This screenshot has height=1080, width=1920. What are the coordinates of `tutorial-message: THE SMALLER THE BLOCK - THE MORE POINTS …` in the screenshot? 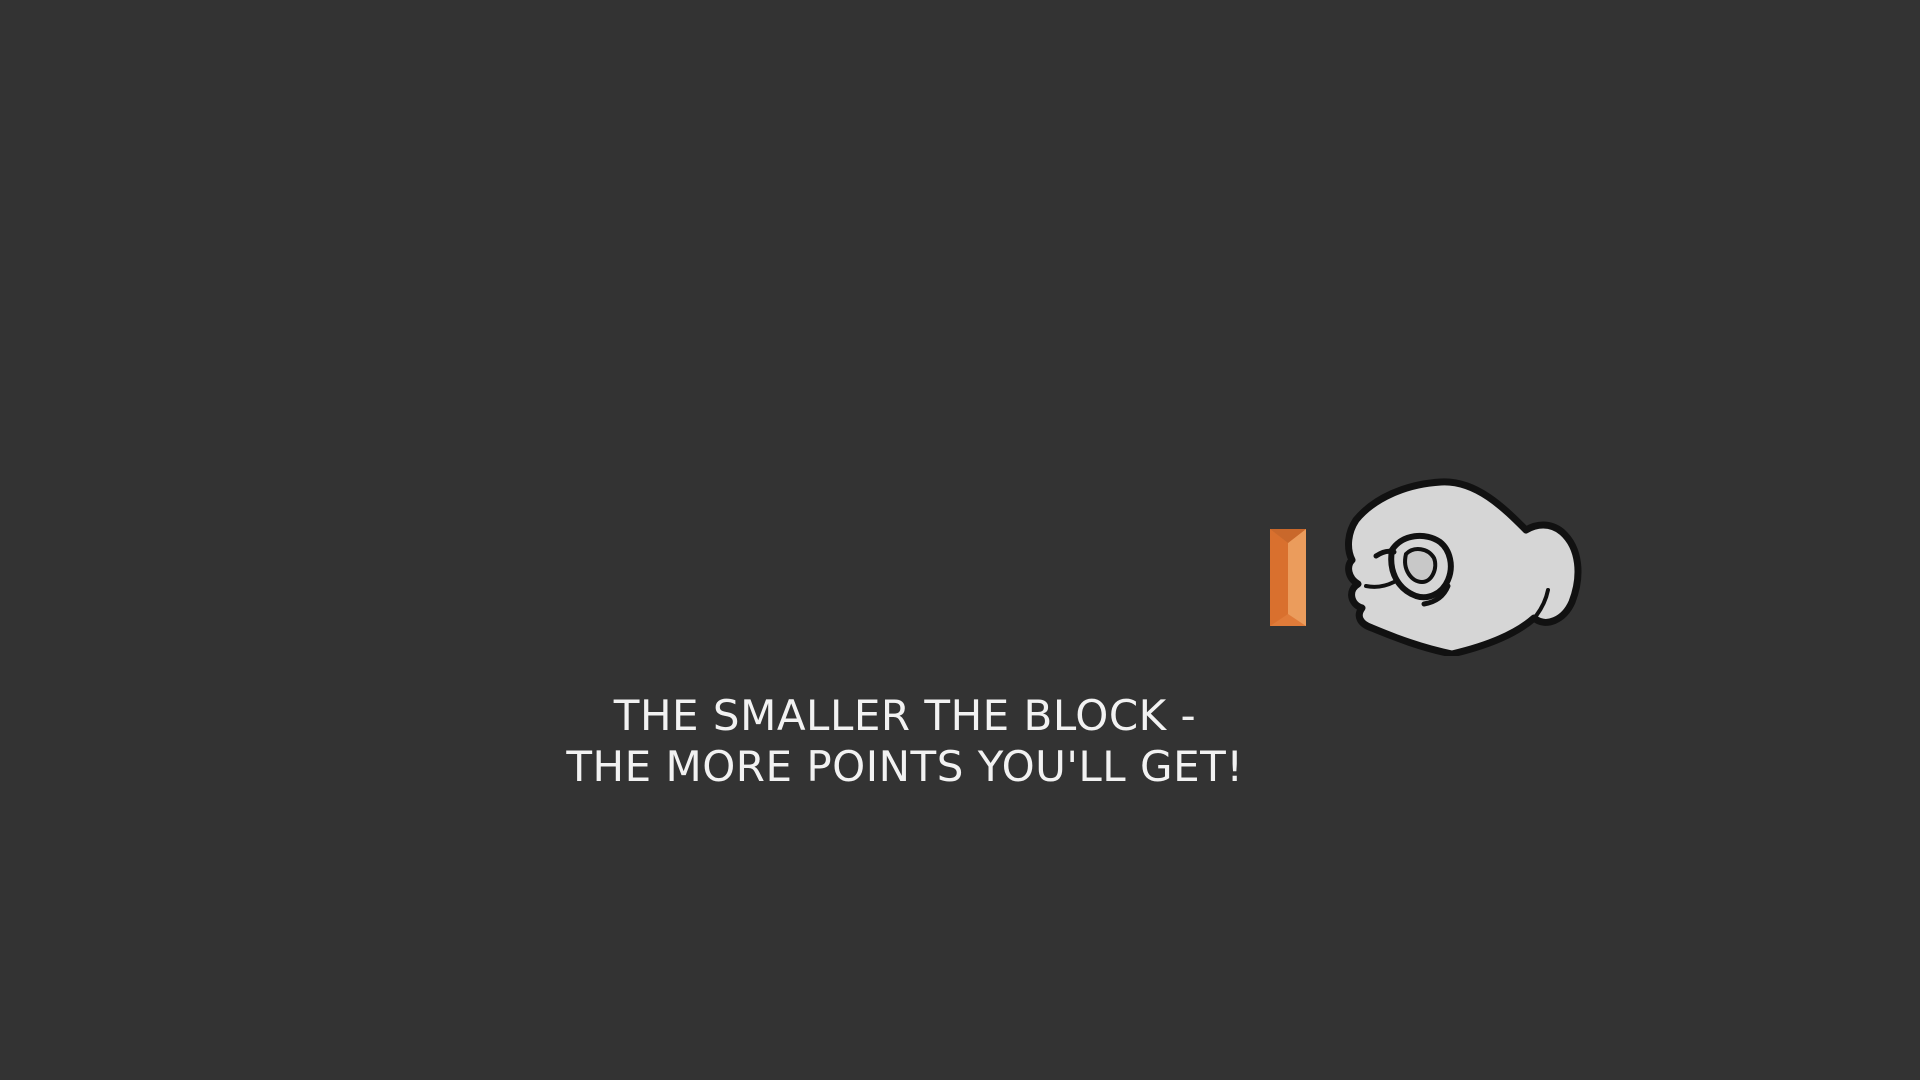 It's located at (905, 741).